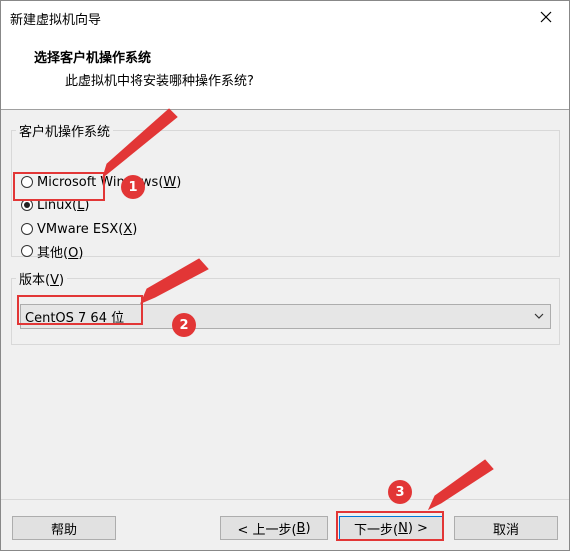  Describe the element at coordinates (60, 253) in the screenshot. I see `radio-label: 其他(O)` at that location.